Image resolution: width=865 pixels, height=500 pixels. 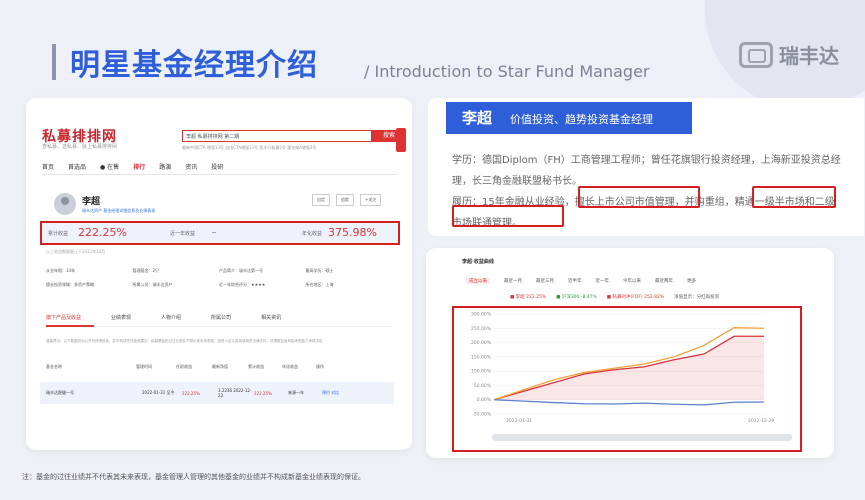 What do you see at coordinates (194, 65) in the screenshot?
I see `page-title: 明星基金经理介绍` at bounding box center [194, 65].